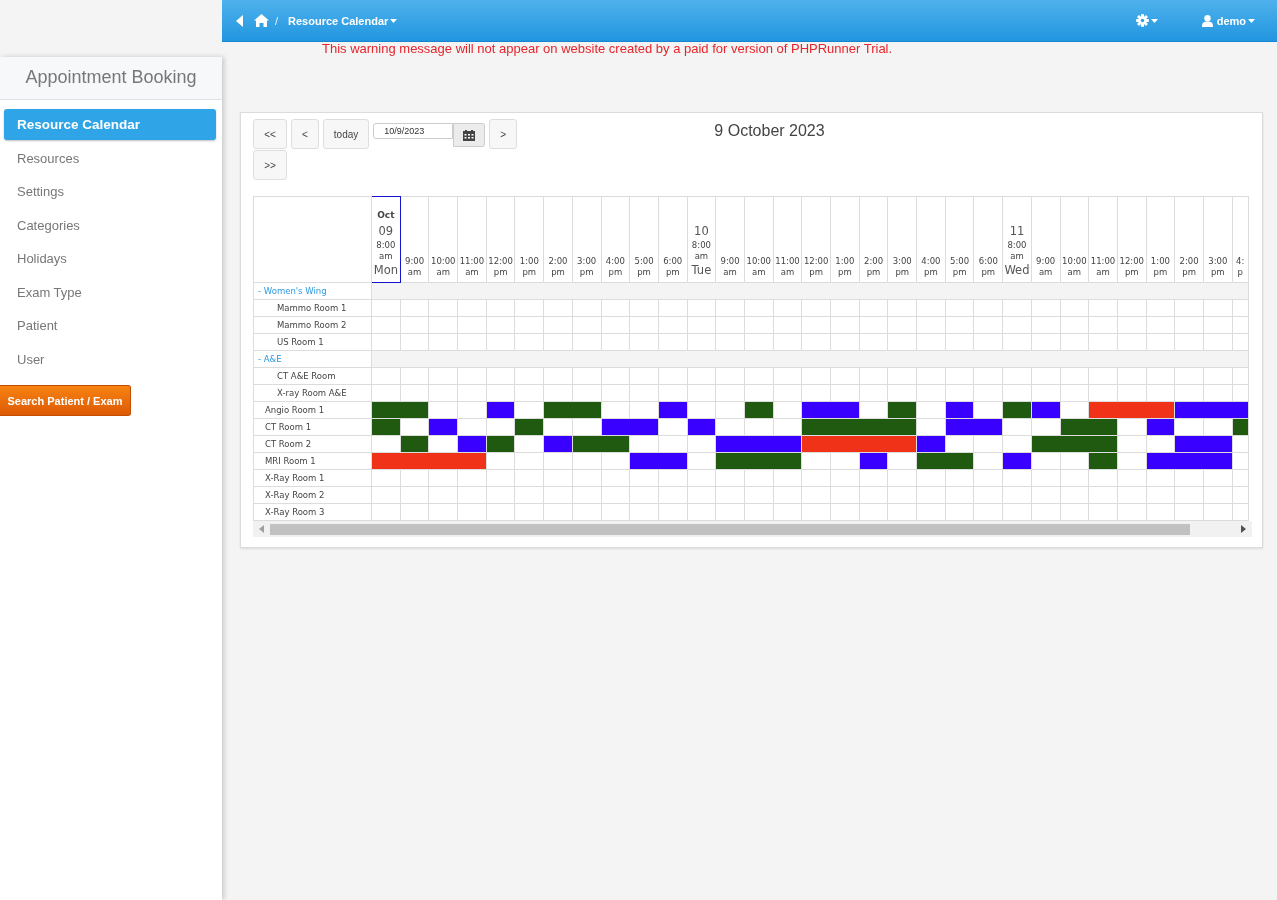  I want to click on navigation-button: >, so click(503, 134).